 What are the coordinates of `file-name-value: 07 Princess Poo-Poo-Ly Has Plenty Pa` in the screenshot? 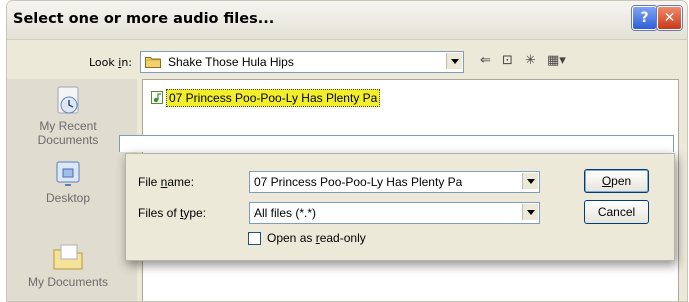 It's located at (358, 182).